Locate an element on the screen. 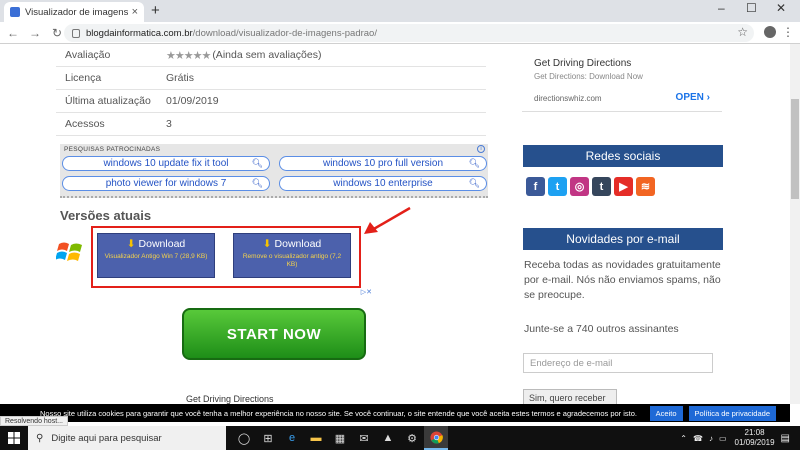  favicon-icon is located at coordinates (15, 12).